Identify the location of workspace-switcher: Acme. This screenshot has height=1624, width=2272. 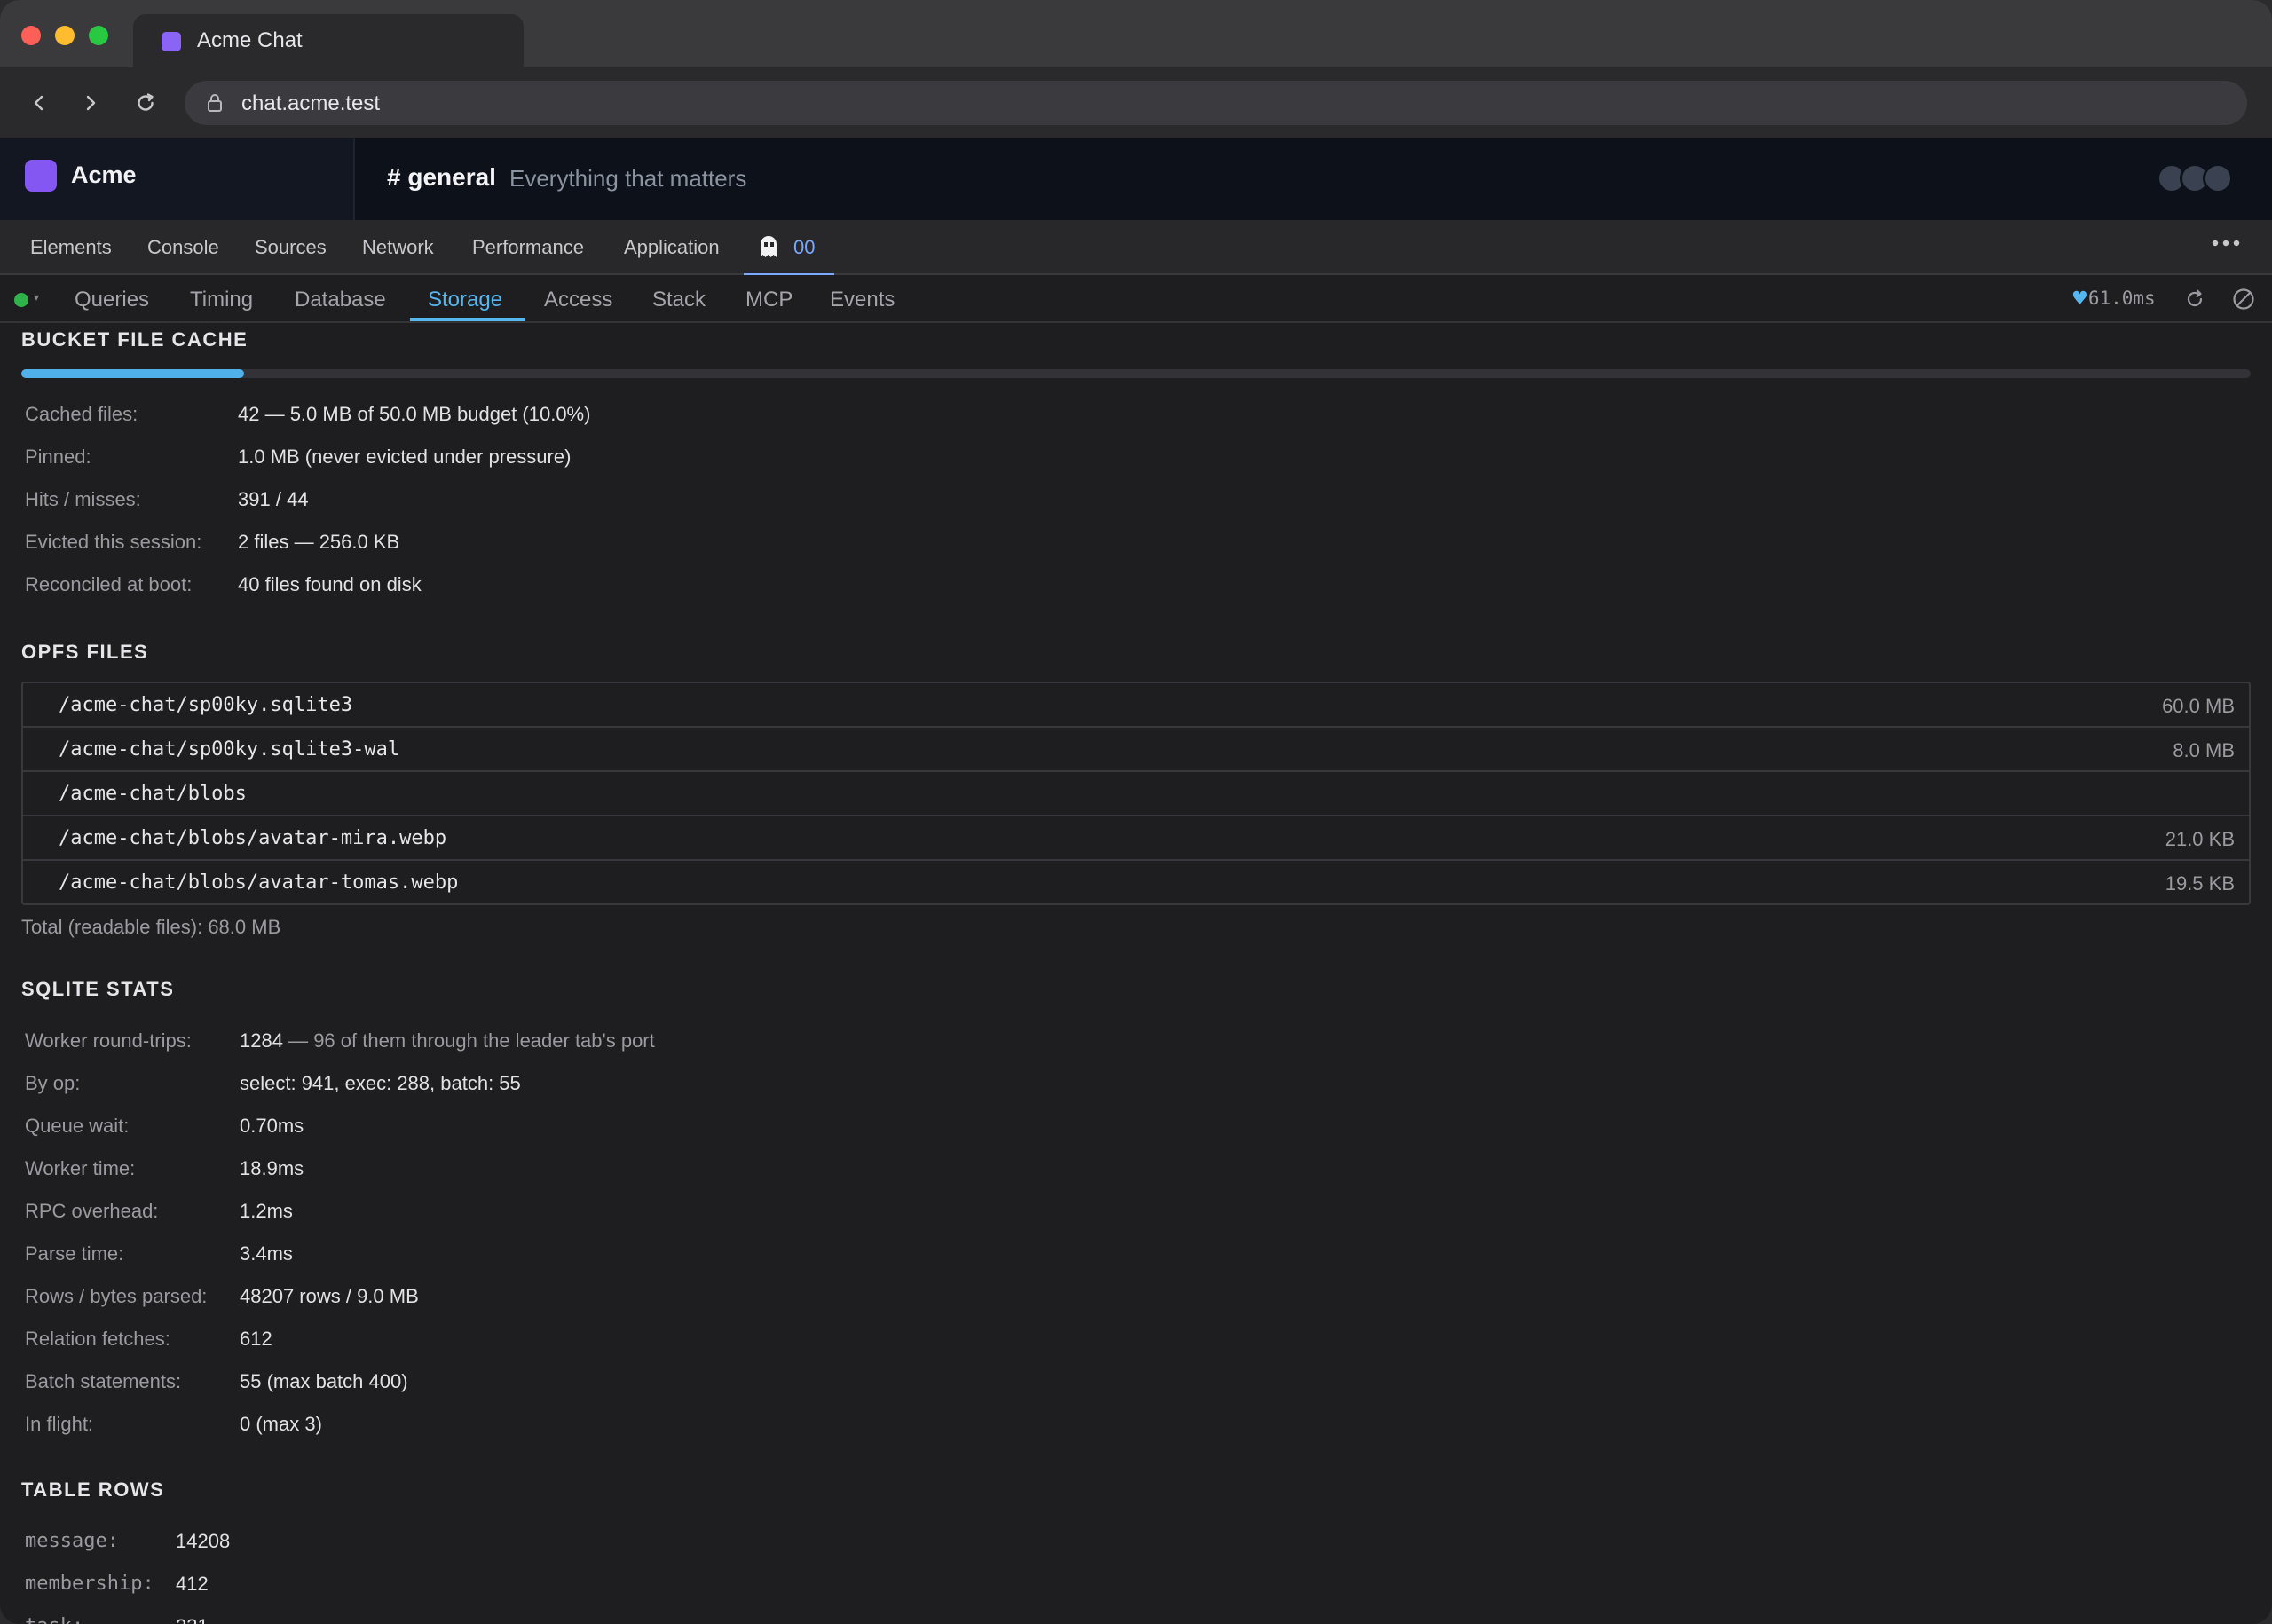
(177, 179).